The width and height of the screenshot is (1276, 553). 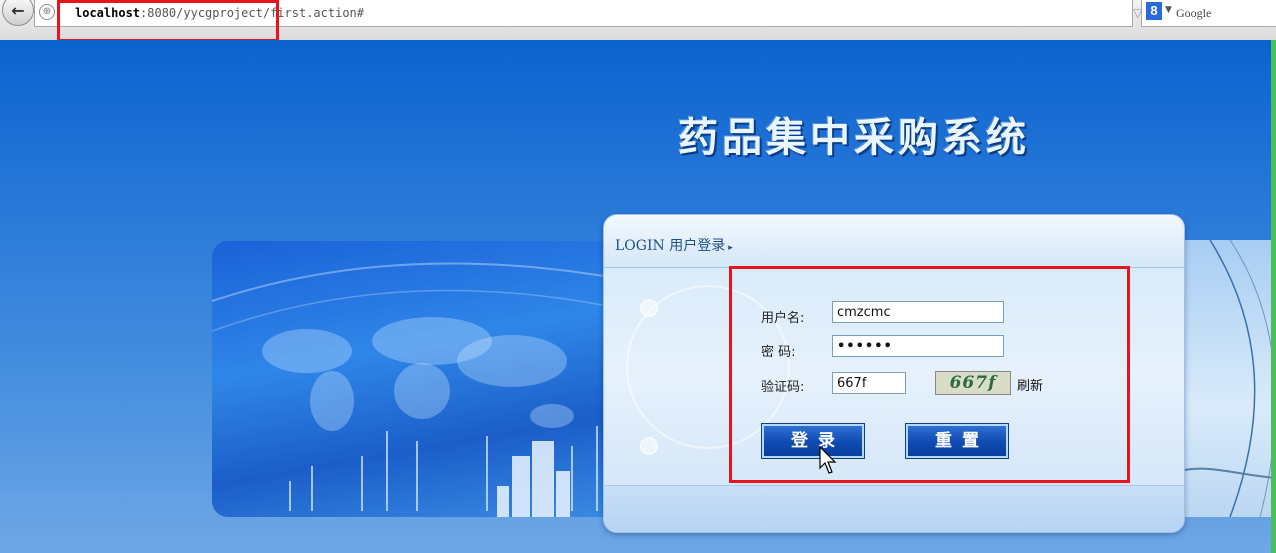 I want to click on arc-decoration, so click(x=1230, y=378).